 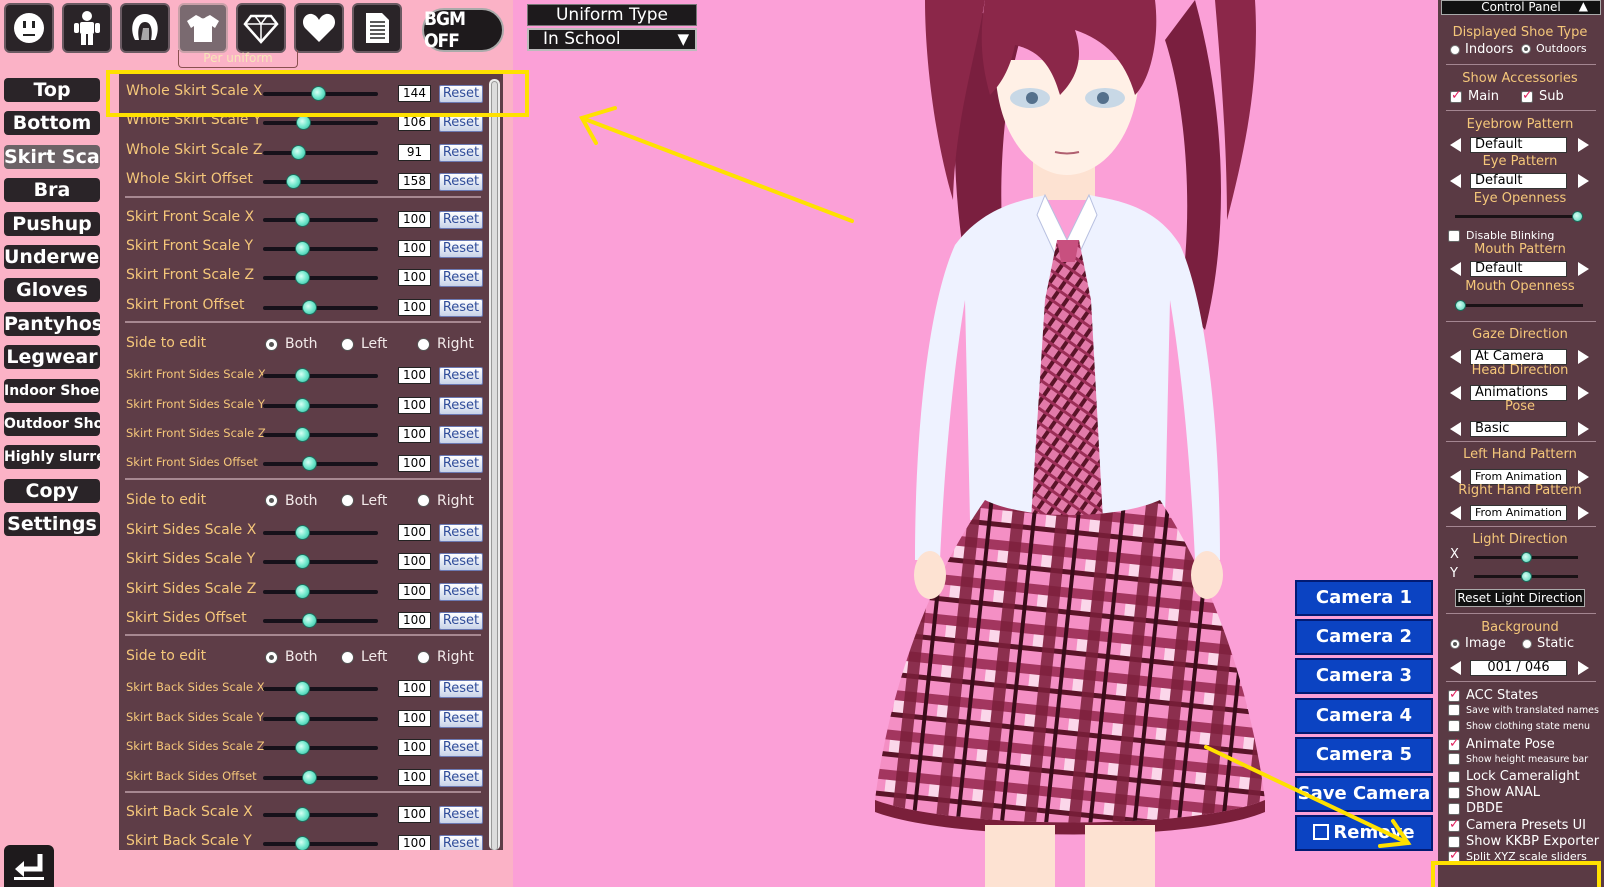 What do you see at coordinates (52, 423) in the screenshot?
I see `category-outdoor-shoes-button: Outdoor Shoes` at bounding box center [52, 423].